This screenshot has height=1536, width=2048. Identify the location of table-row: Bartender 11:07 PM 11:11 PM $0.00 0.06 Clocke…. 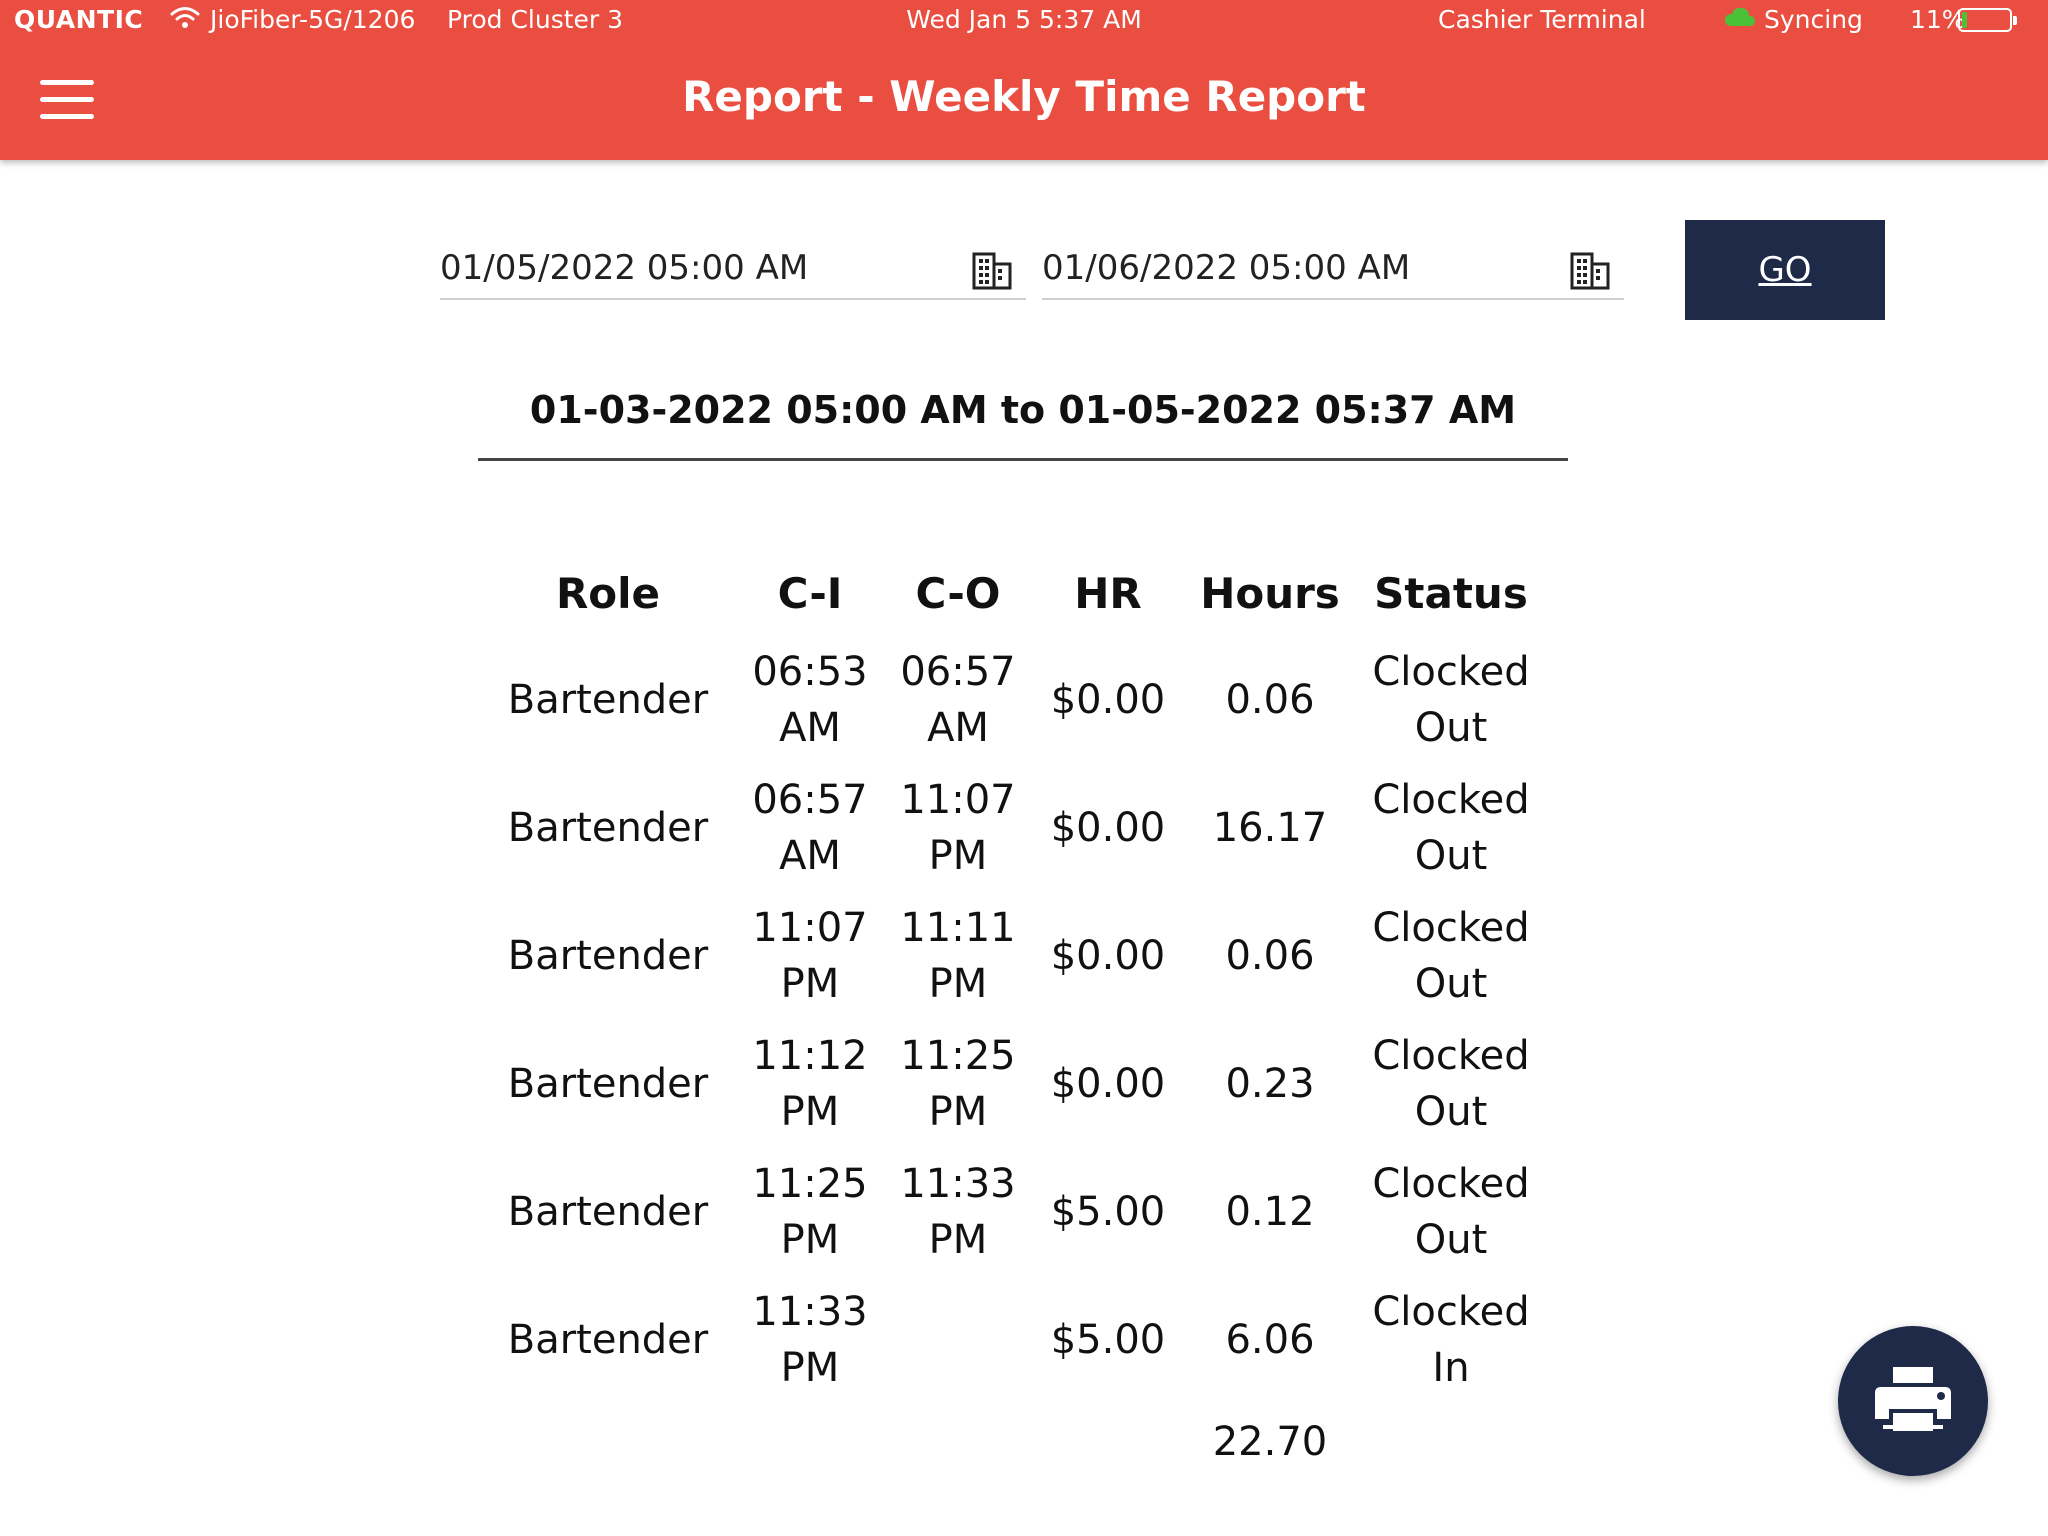
(1013, 956).